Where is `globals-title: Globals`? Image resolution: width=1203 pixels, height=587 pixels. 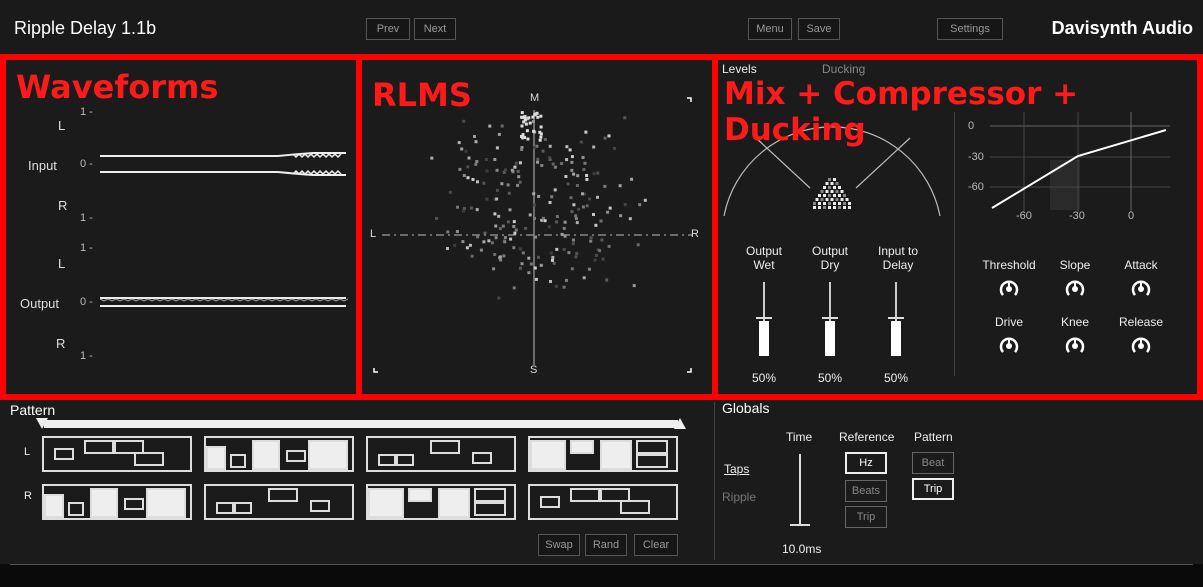 globals-title: Globals is located at coordinates (746, 408).